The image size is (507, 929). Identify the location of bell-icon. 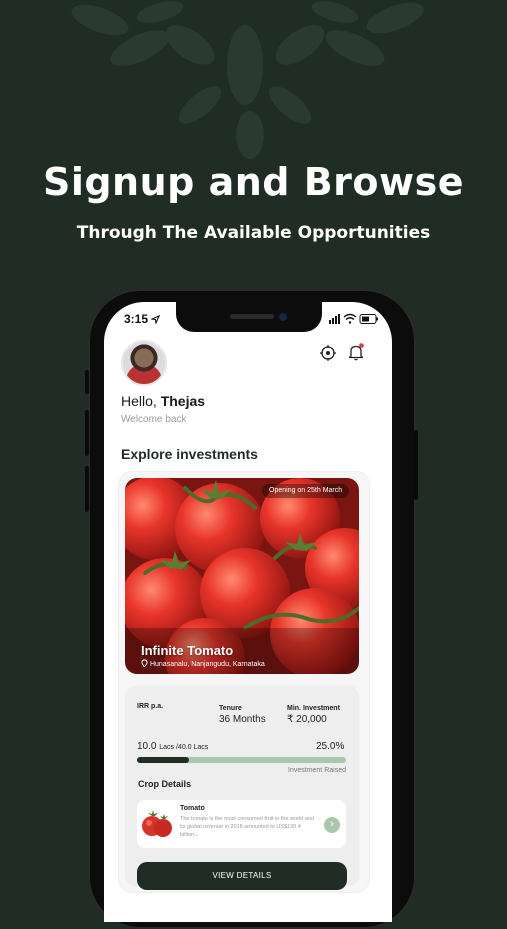
(356, 352).